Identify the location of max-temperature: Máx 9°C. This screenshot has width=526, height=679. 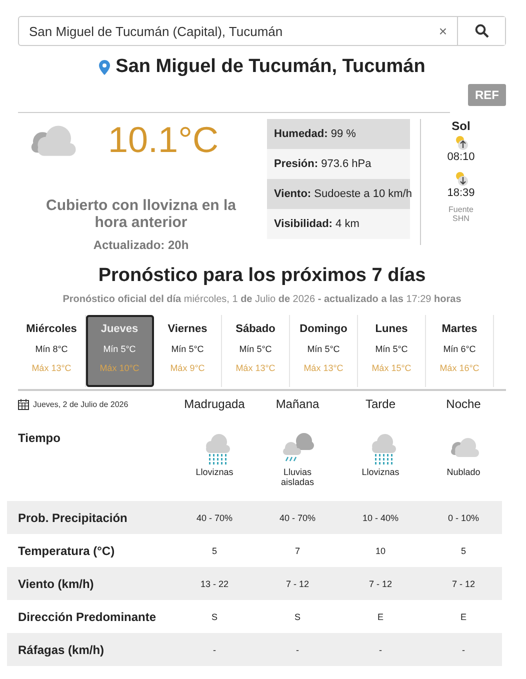
(187, 368).